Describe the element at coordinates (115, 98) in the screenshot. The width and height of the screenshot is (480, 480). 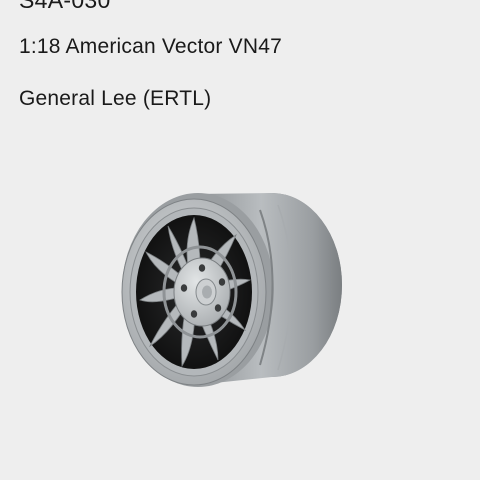
I see `product-subtitle: General Lee (ERTL)` at that location.